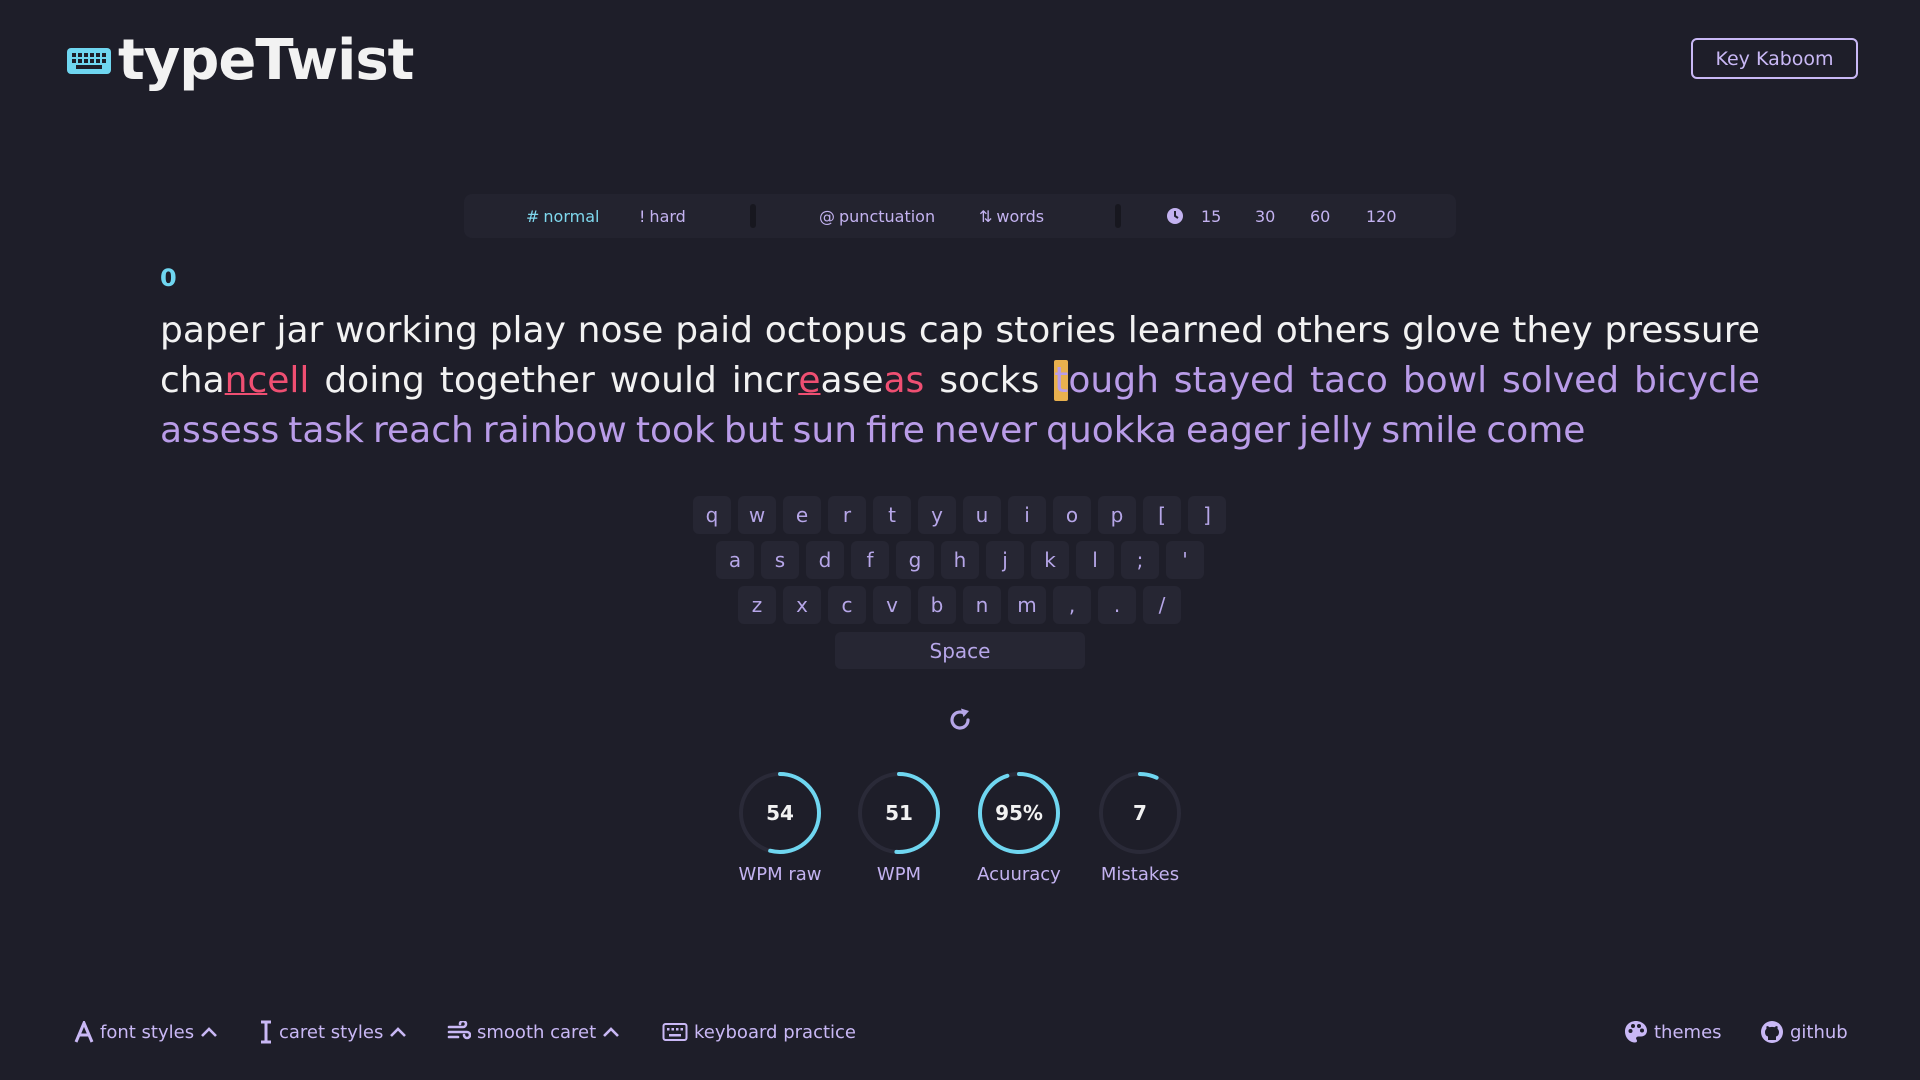 The image size is (1920, 1080). What do you see at coordinates (663, 380) in the screenshot?
I see `word: would` at bounding box center [663, 380].